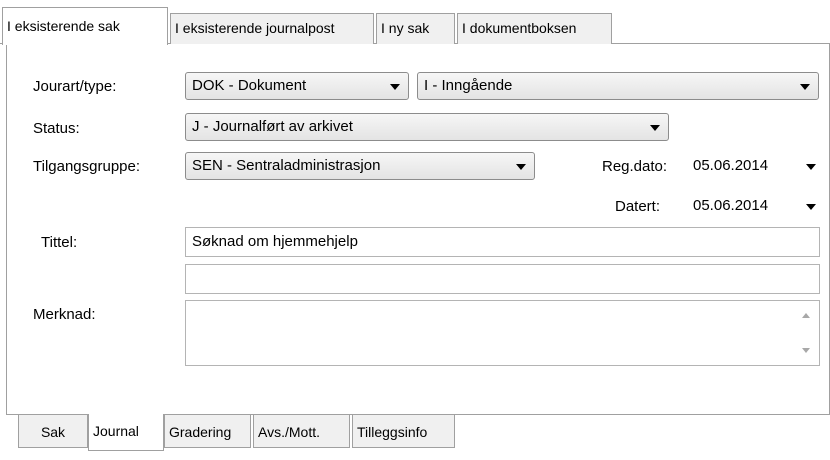  I want to click on jourart-select: DOK - Dokument, so click(297, 86).